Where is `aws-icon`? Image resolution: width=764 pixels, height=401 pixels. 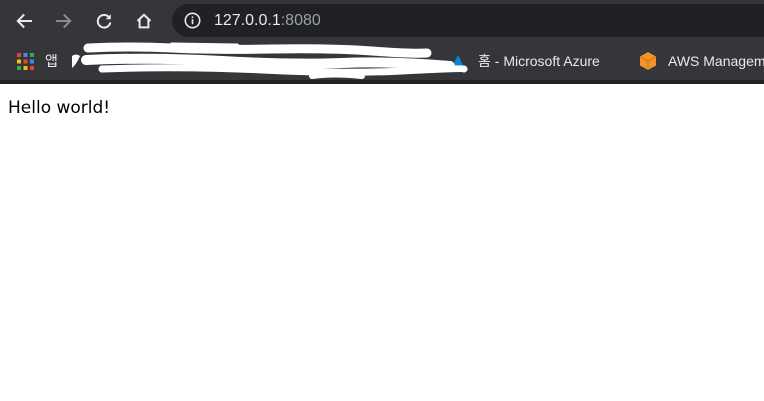
aws-icon is located at coordinates (648, 61).